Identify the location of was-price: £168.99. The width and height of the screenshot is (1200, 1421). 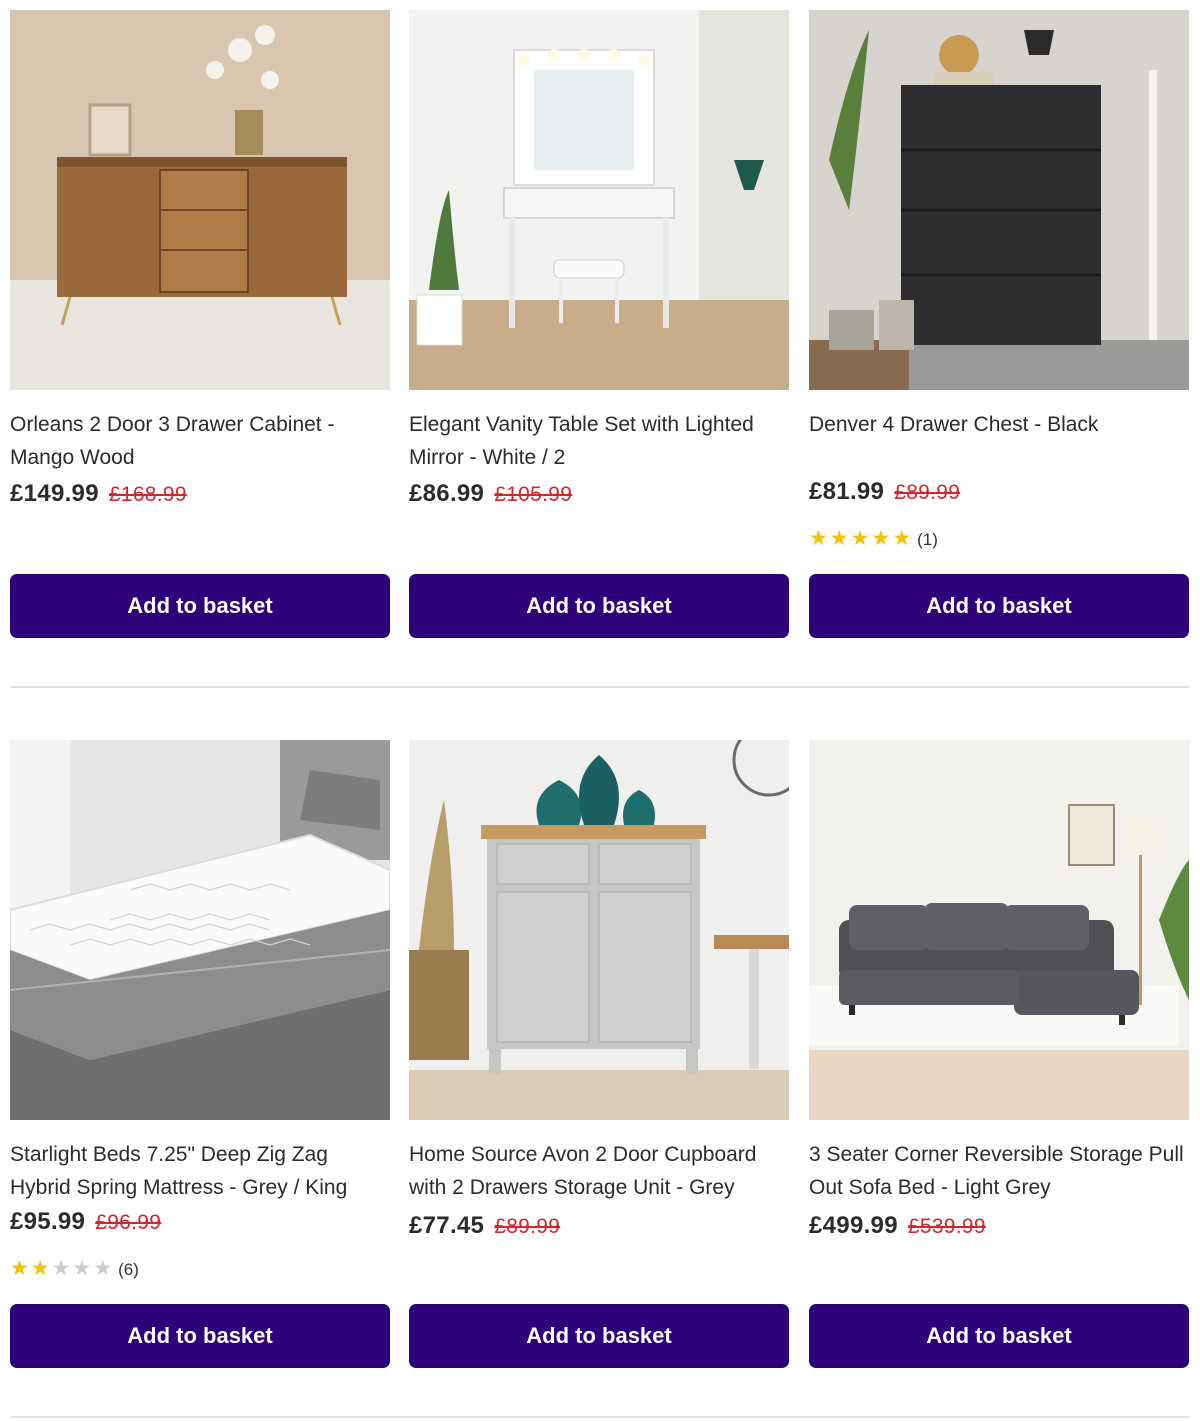
(147, 494).